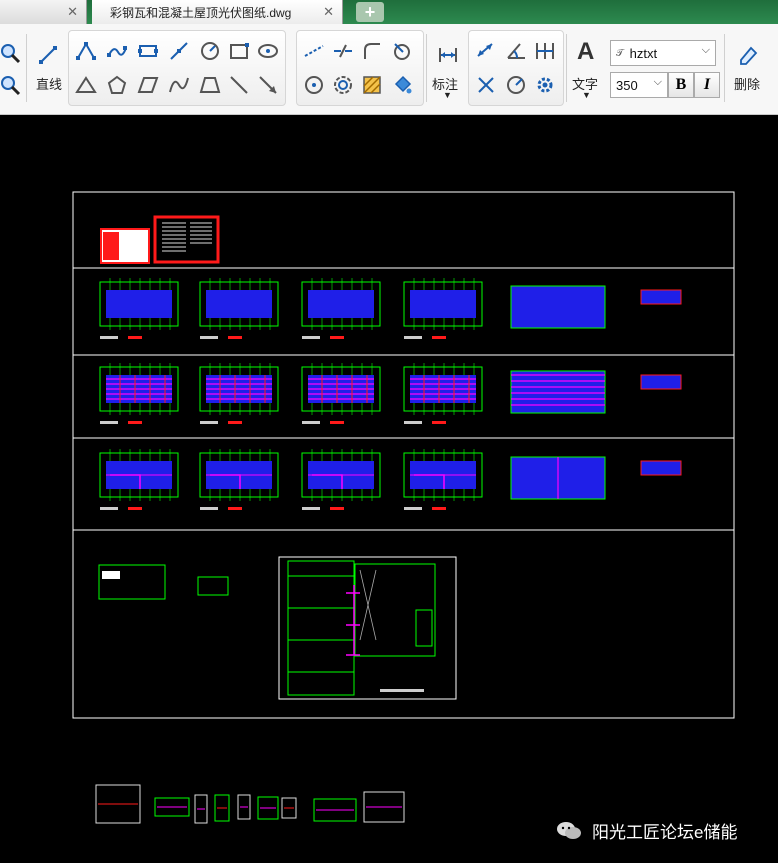 The height and width of the screenshot is (863, 778). Describe the element at coordinates (148, 51) in the screenshot. I see `multiline-icon` at that location.